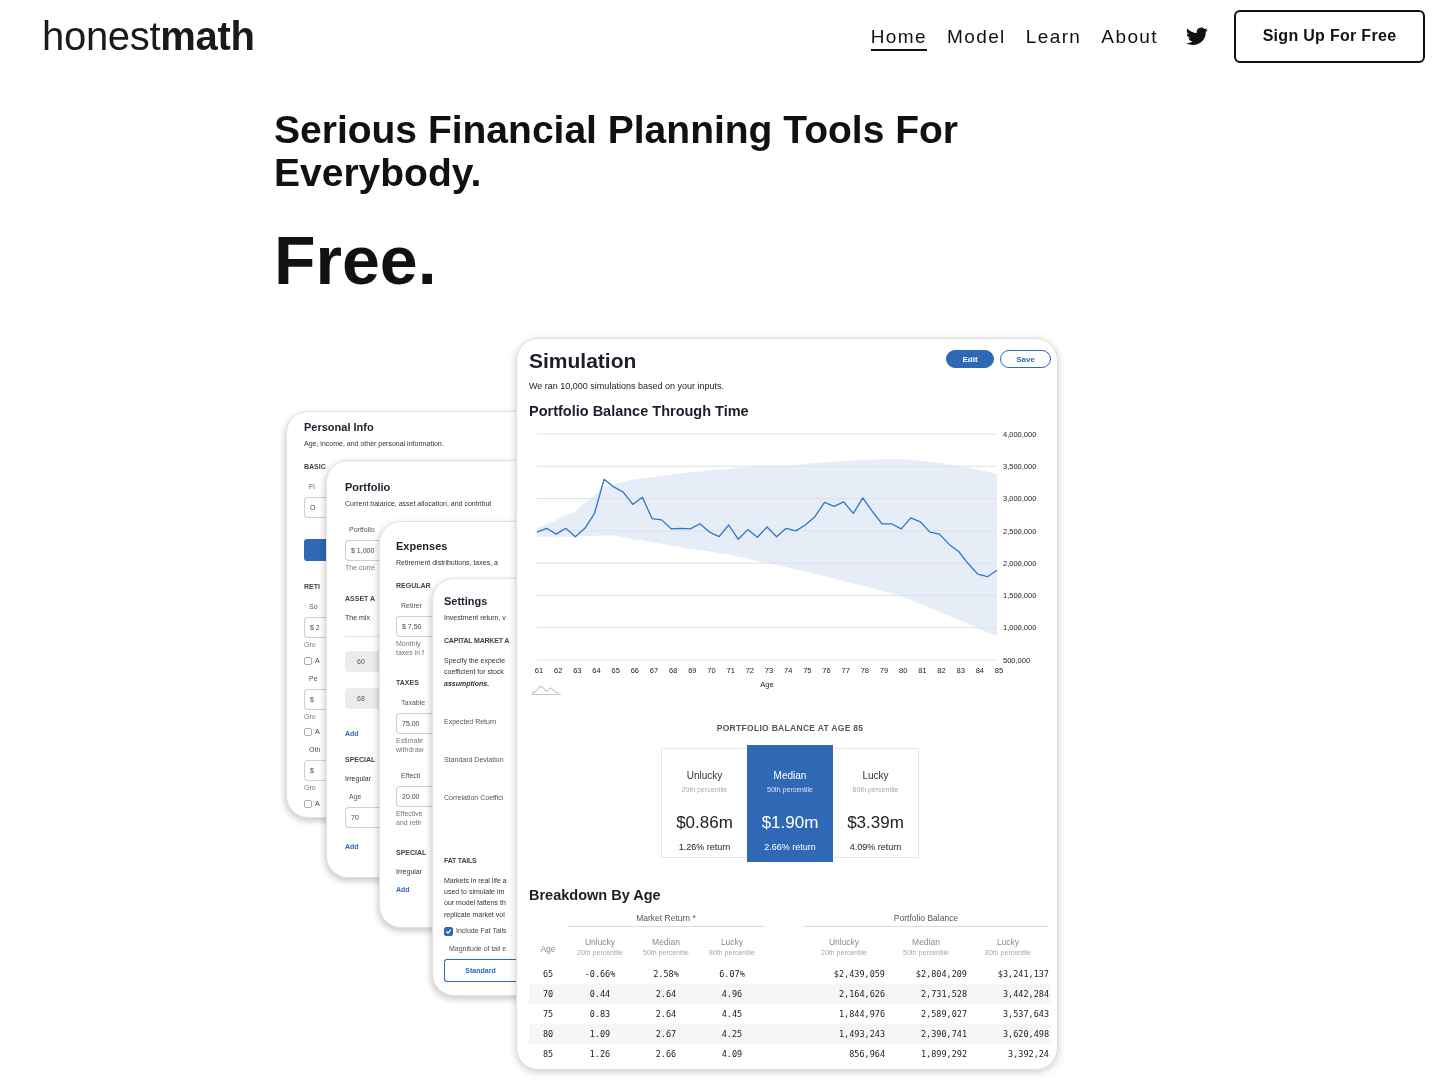 The image size is (1440, 1080). What do you see at coordinates (548, 949) in the screenshot?
I see `column-header: Age` at bounding box center [548, 949].